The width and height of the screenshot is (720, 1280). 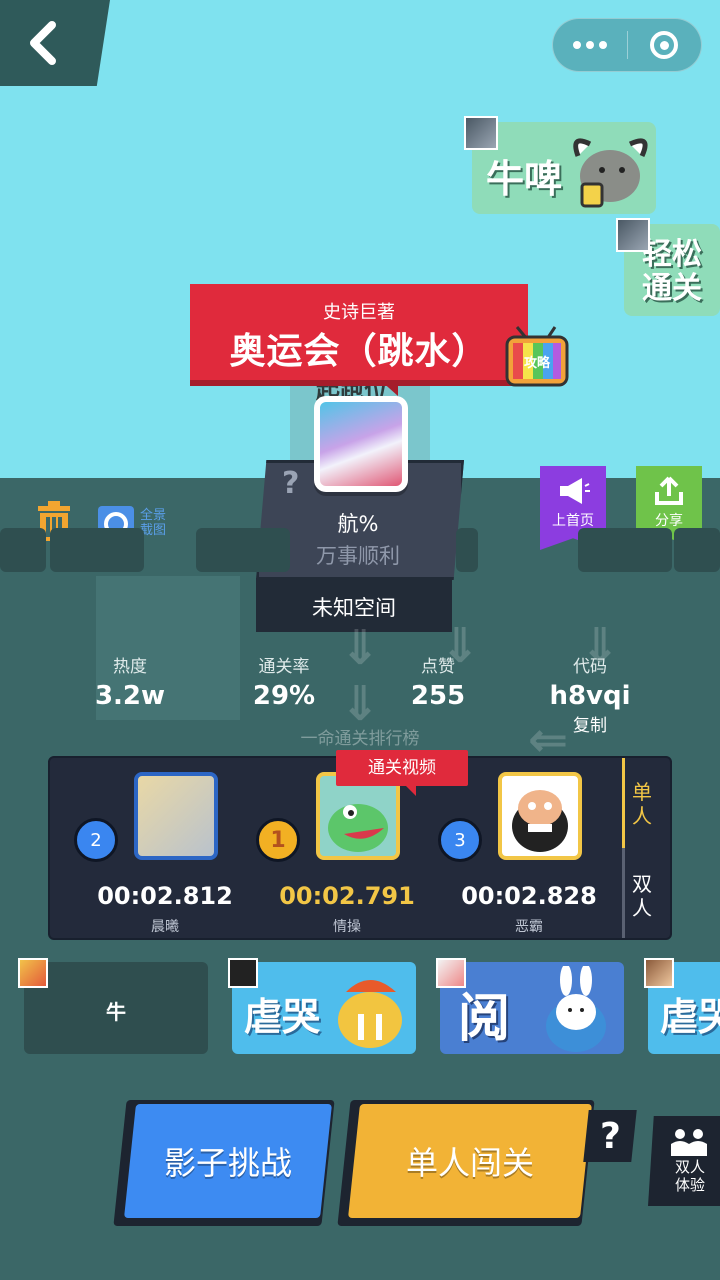 I want to click on chevron-left-icon, so click(x=43, y=43).